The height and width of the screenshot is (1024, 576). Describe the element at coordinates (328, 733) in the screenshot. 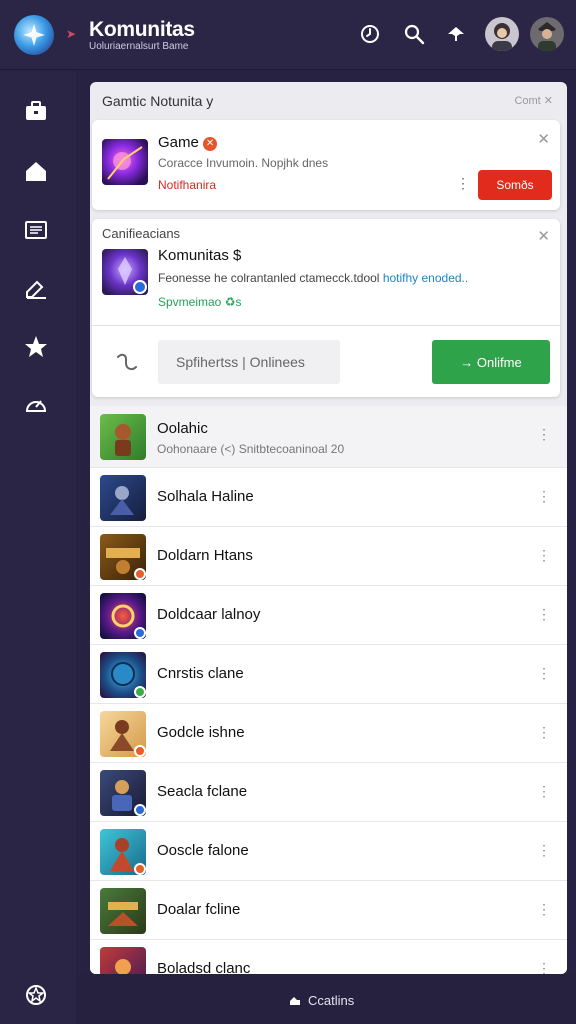

I see `list-item: Godcle ishne ⋮` at that location.